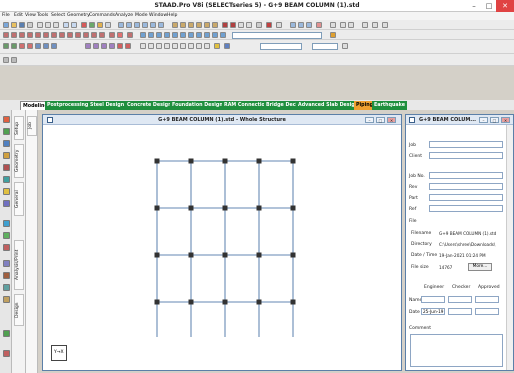 The image size is (514, 373). Describe the element at coordinates (22, 46) in the screenshot. I see `property-icon` at that location.